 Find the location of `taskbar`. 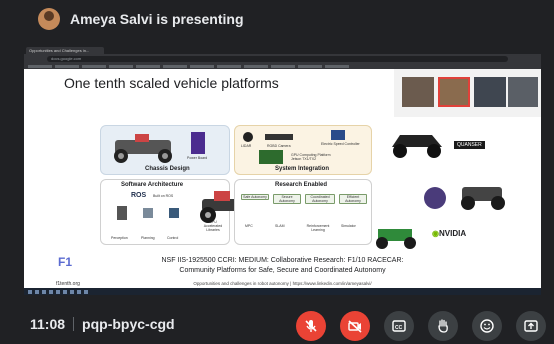

taskbar is located at coordinates (282, 291).